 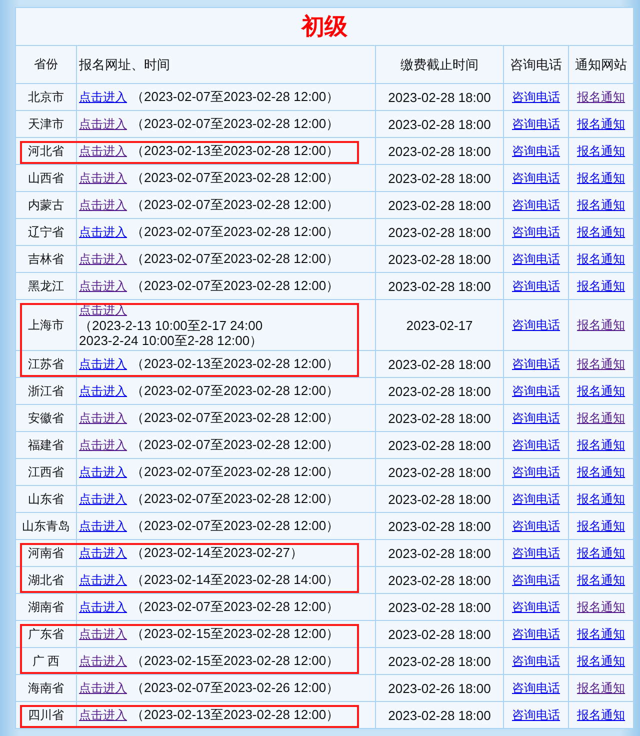 What do you see at coordinates (46, 607) in the screenshot?
I see `table-cell: 湖南省` at bounding box center [46, 607].